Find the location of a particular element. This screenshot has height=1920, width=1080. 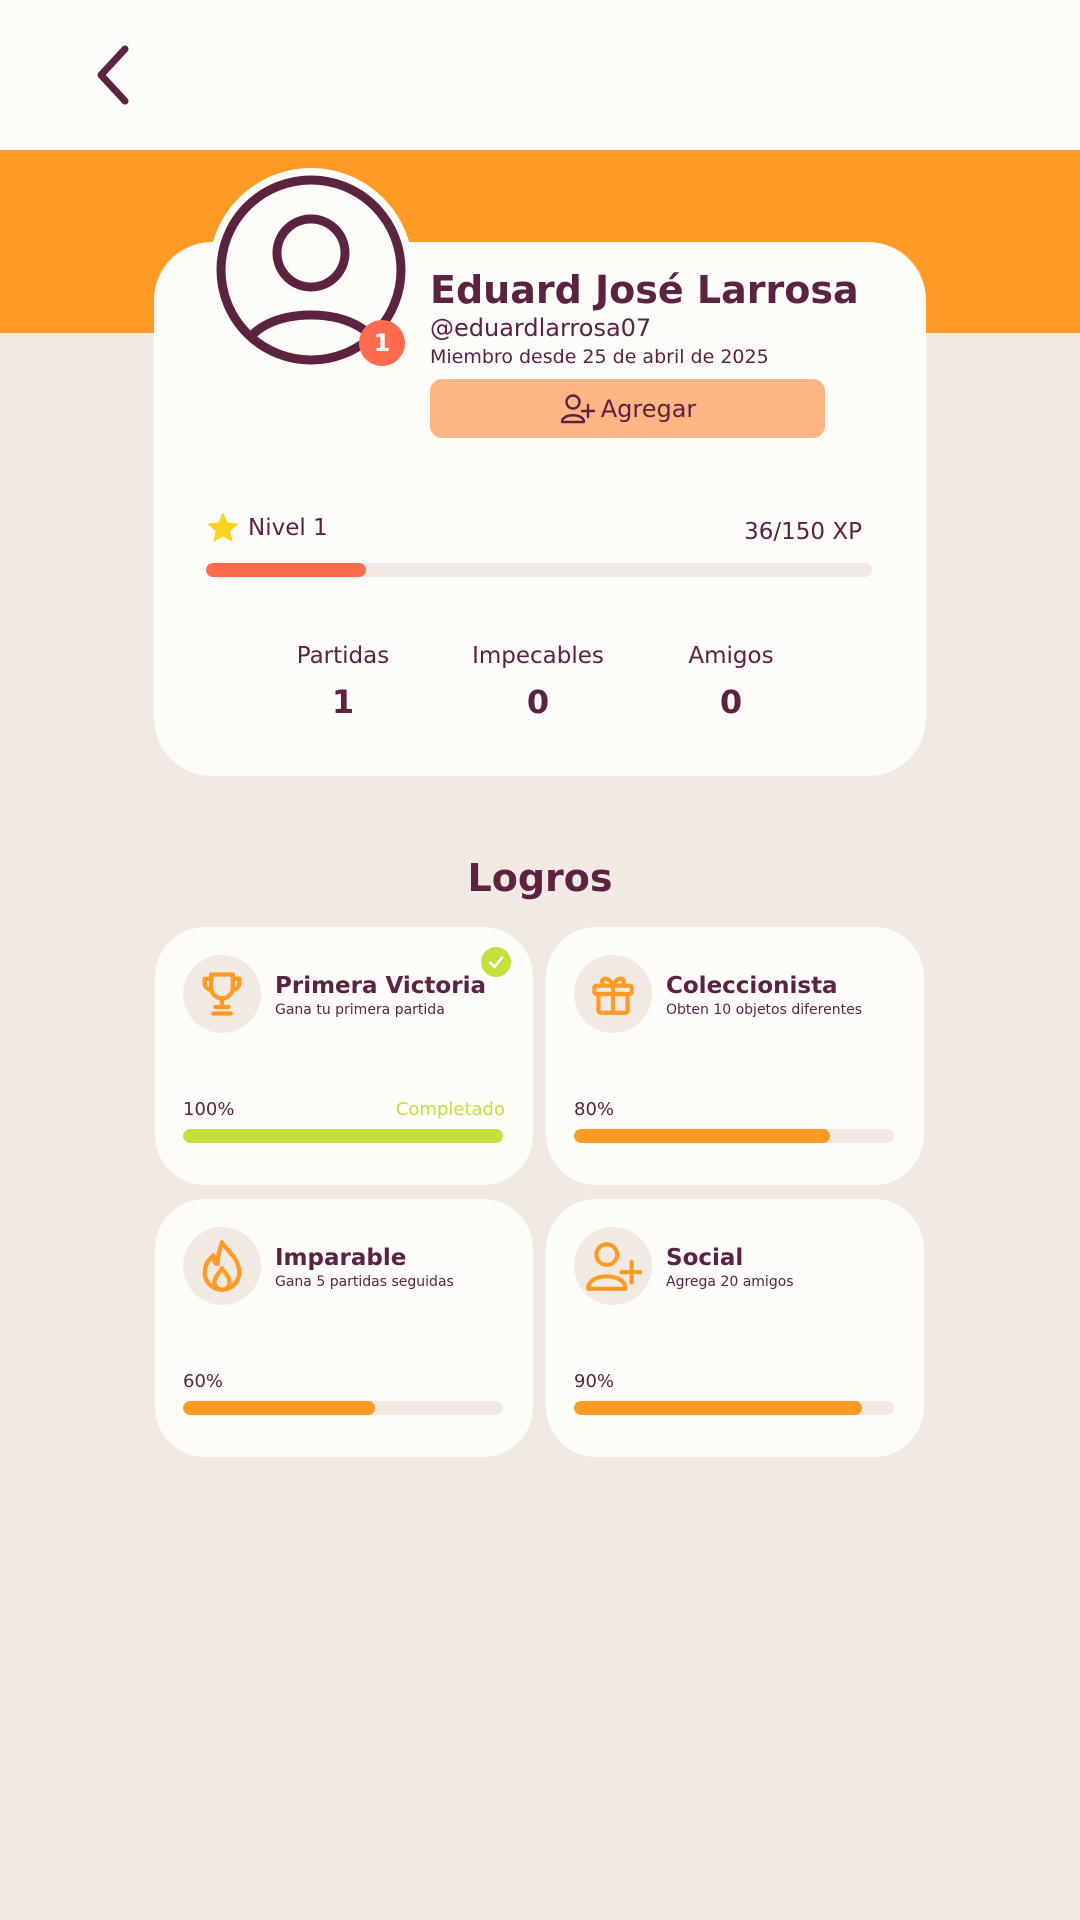

xp-progress-bar is located at coordinates (539, 570).